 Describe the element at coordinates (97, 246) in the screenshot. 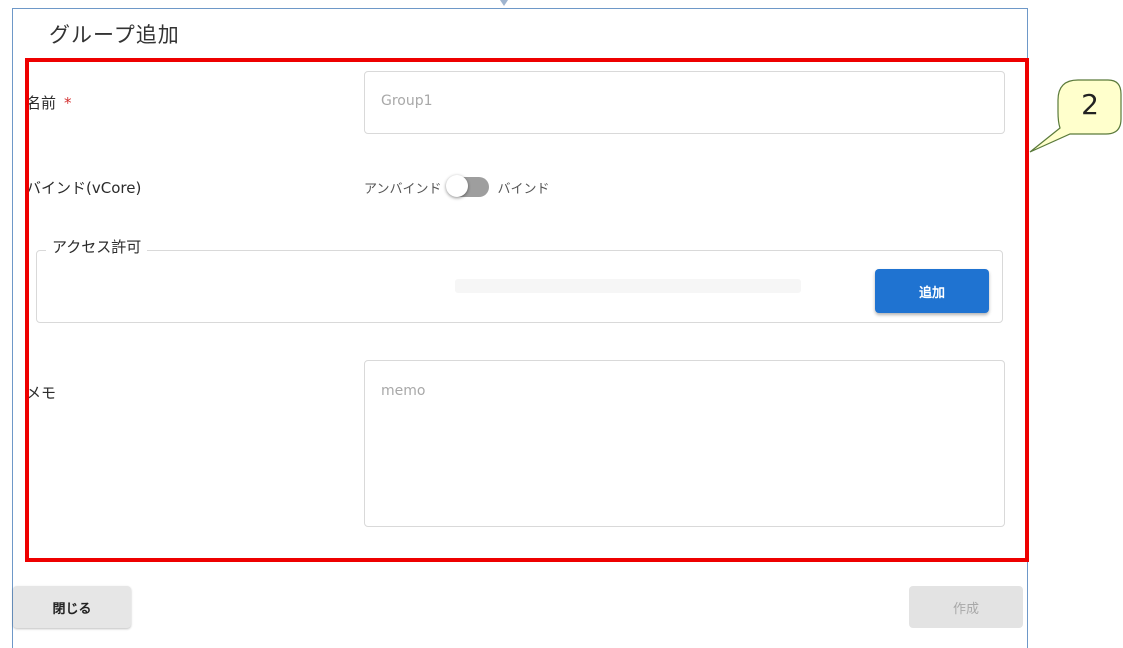

I see `access-permission-legend: アクセス許可` at that location.